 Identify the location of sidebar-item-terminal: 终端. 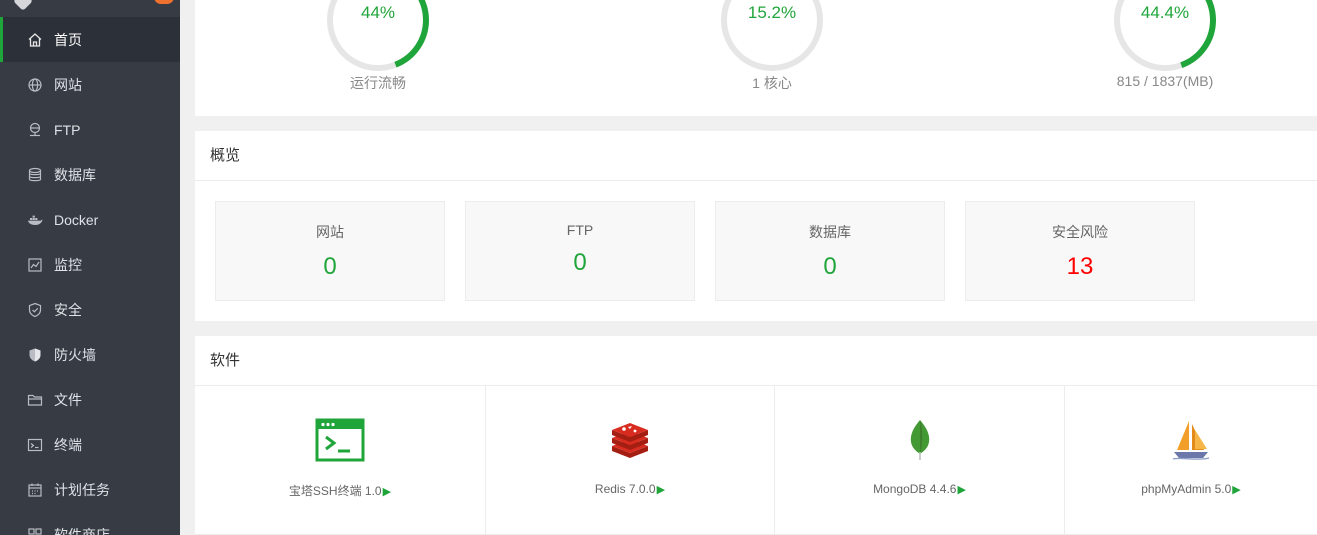
(90, 444).